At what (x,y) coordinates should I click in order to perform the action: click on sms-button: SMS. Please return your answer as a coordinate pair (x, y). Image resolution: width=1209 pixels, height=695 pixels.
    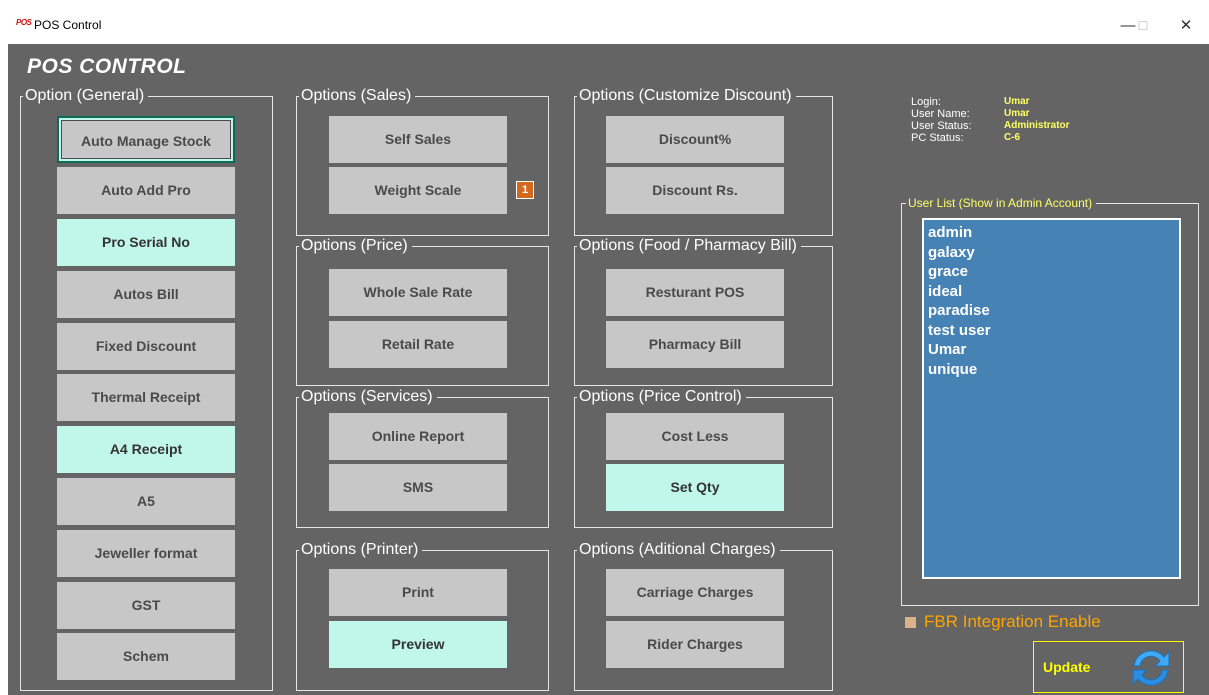
    Looking at the image, I should click on (418, 487).